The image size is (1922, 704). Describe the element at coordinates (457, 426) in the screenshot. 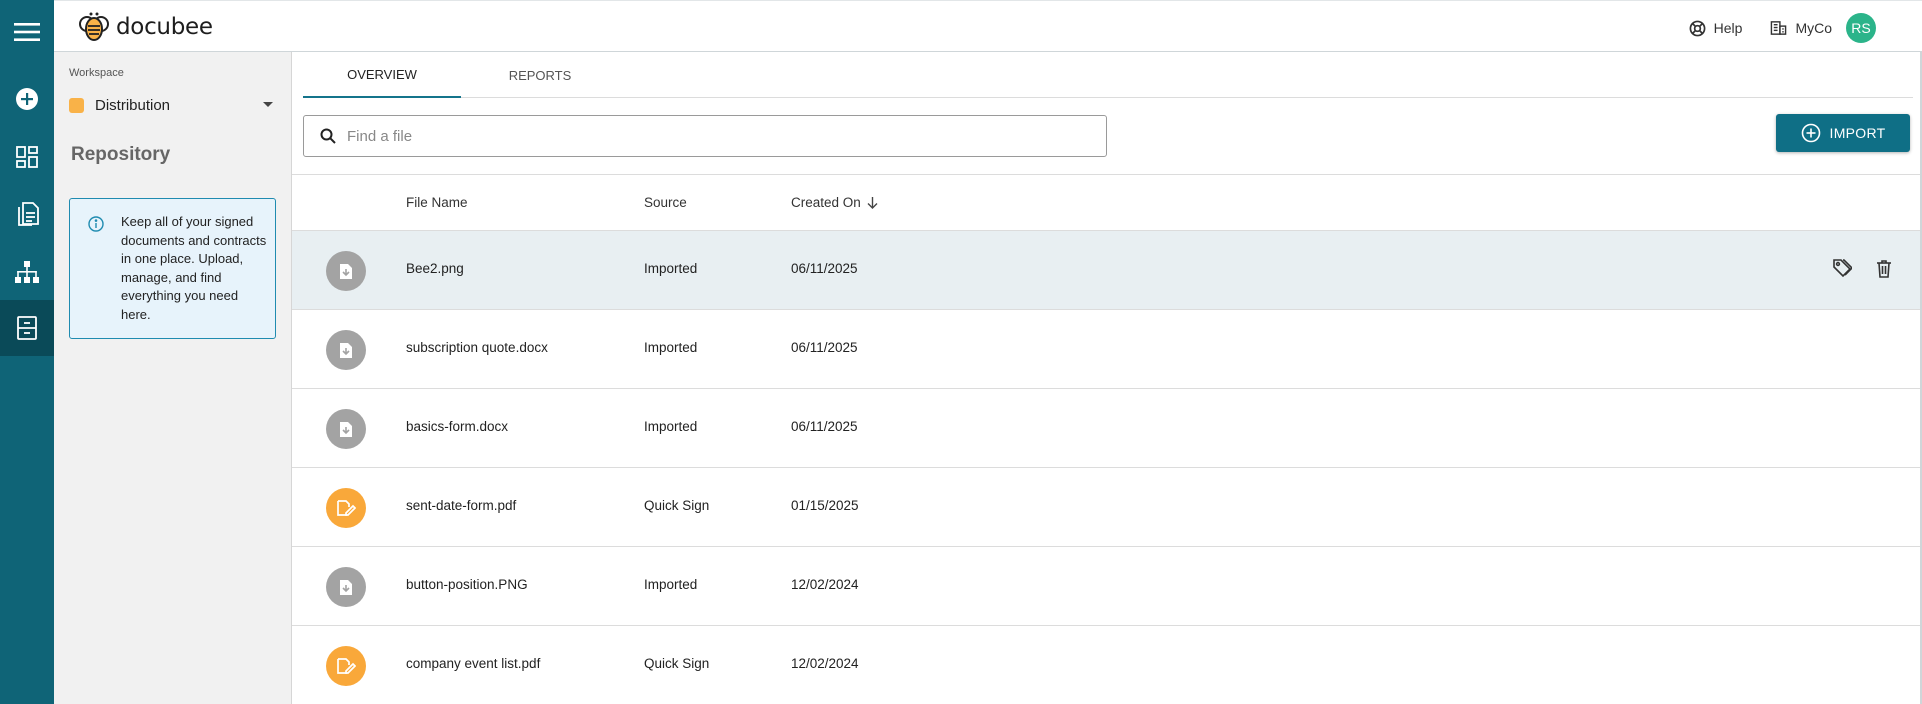

I see `file-name-cell: basics-form.docx` at that location.